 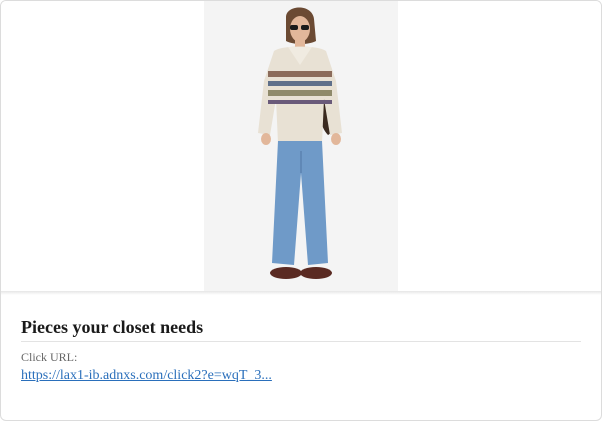 I want to click on ad-title: Pieces your closet needs, so click(x=112, y=327).